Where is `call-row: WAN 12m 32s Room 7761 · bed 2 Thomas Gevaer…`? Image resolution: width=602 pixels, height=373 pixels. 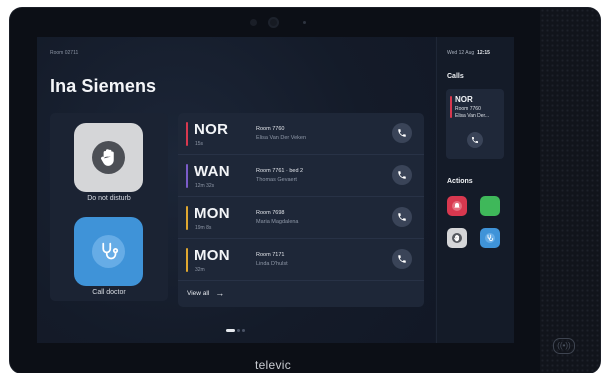
call-row: WAN 12m 32s Room 7761 · bed 2 Thomas Gevaer… is located at coordinates (301, 176).